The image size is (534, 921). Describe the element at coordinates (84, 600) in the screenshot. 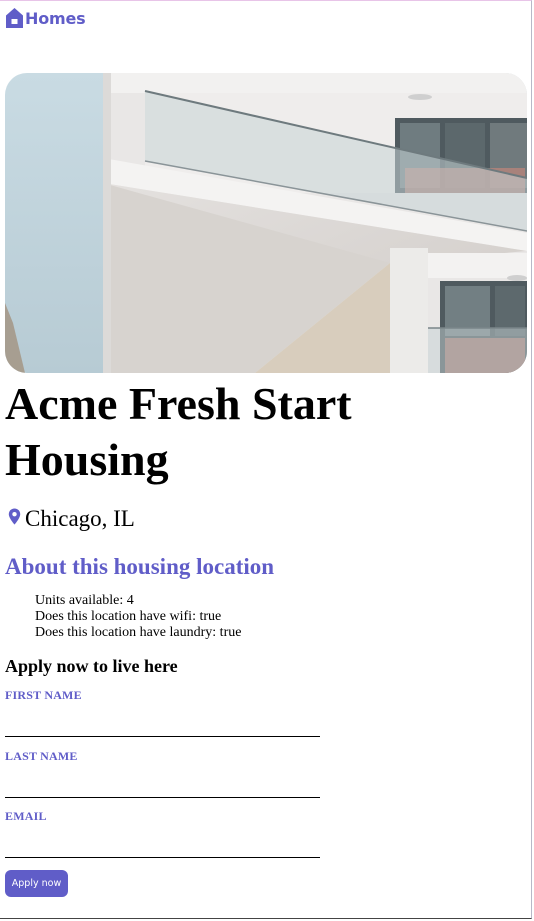

I see `feature-units: Units available: 4` at that location.